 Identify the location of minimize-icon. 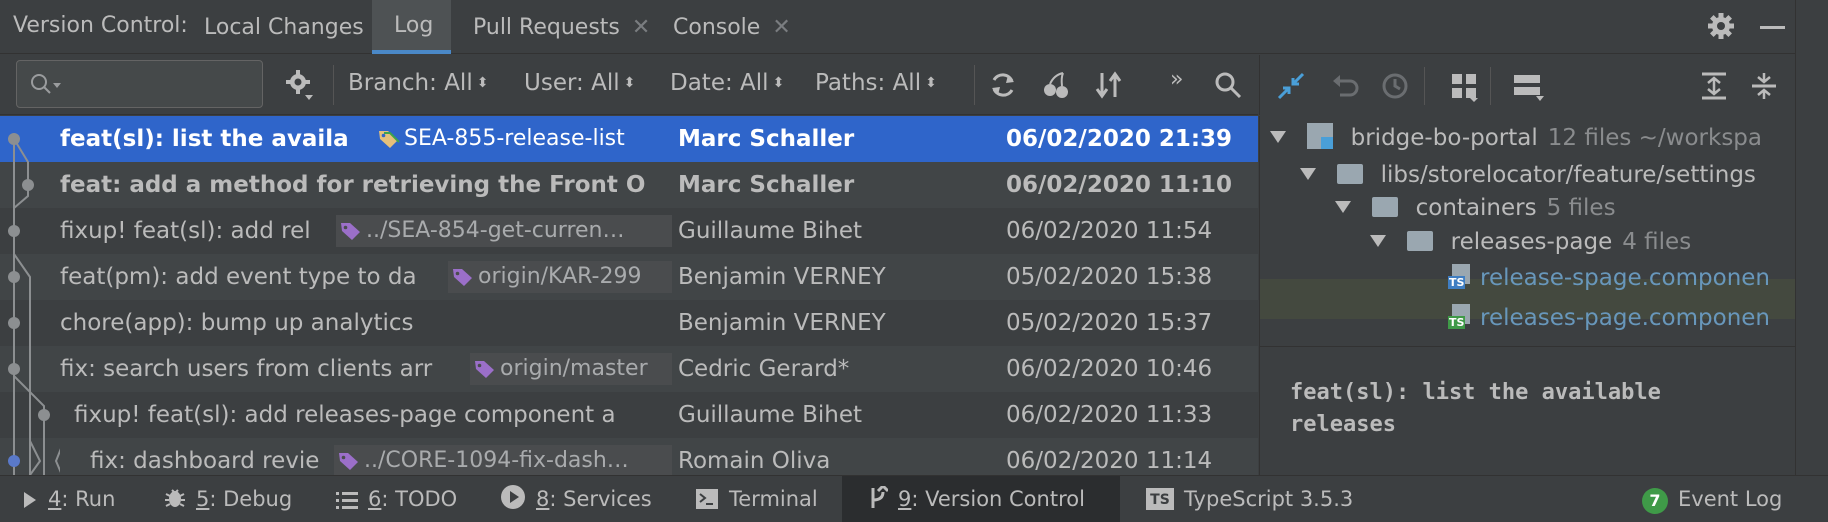
(1772, 27).